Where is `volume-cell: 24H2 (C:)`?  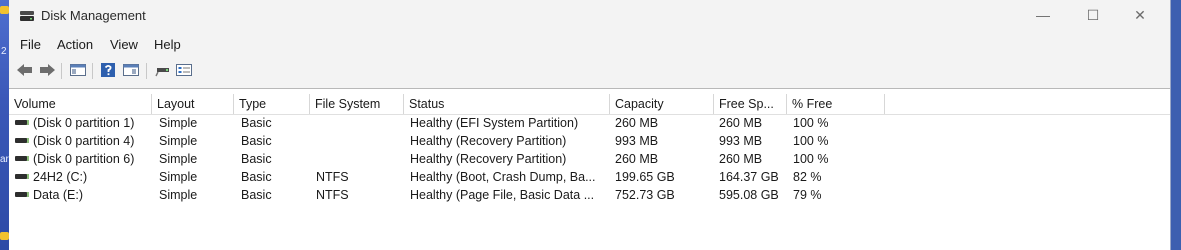 volume-cell: 24H2 (C:) is located at coordinates (51, 177).